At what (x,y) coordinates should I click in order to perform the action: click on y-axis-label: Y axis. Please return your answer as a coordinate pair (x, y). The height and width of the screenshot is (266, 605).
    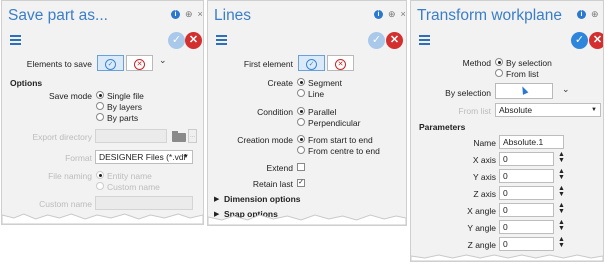
    Looking at the image, I should click on (484, 177).